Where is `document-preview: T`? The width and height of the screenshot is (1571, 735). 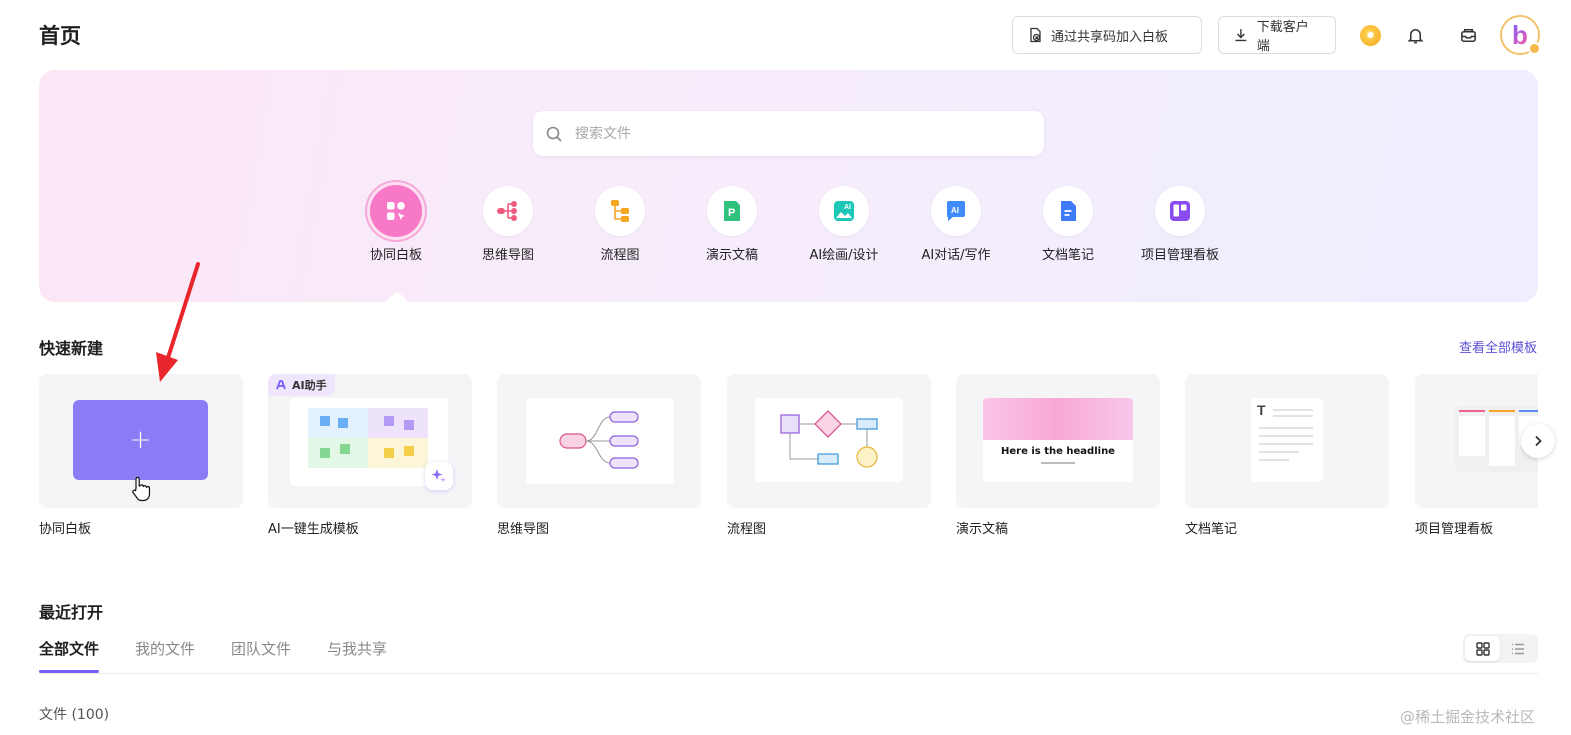
document-preview: T is located at coordinates (1287, 440).